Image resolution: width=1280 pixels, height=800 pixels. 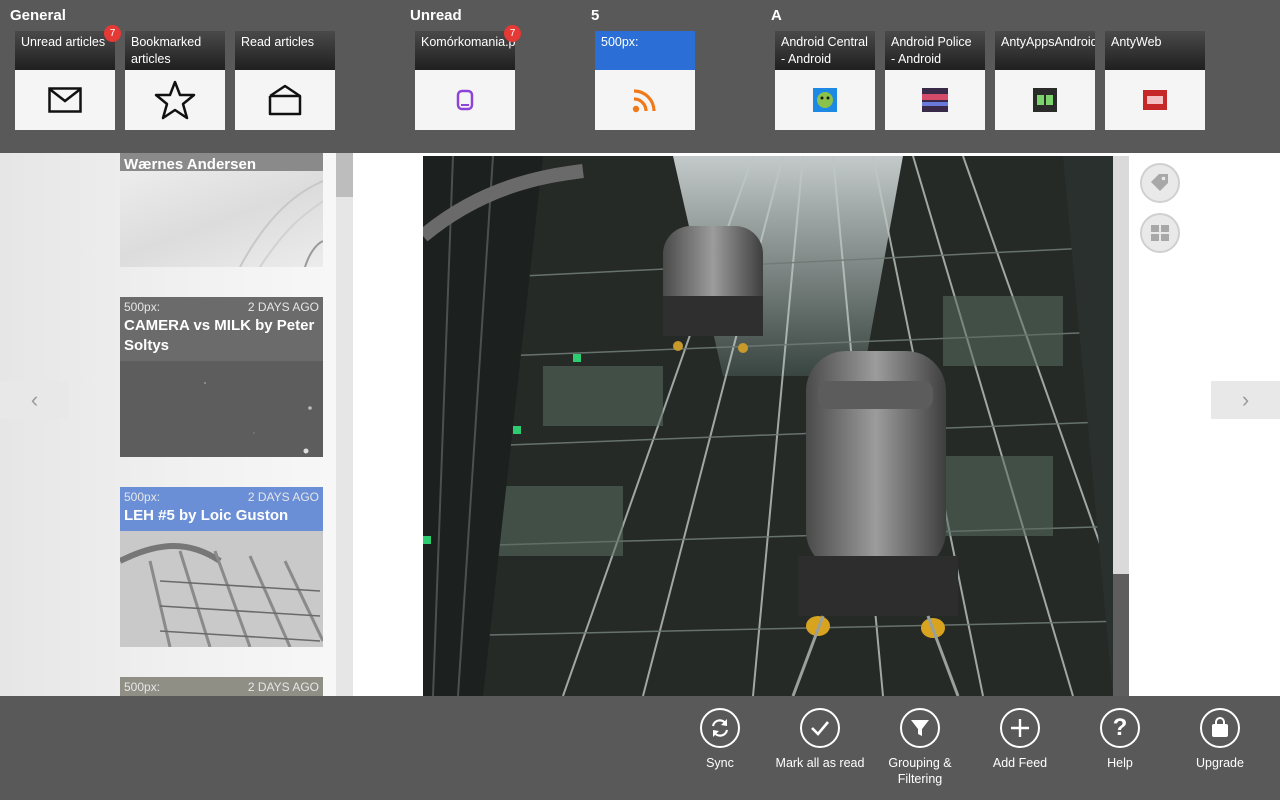 I want to click on tile-komorkomania: Komórkomania.p, so click(x=465, y=80).